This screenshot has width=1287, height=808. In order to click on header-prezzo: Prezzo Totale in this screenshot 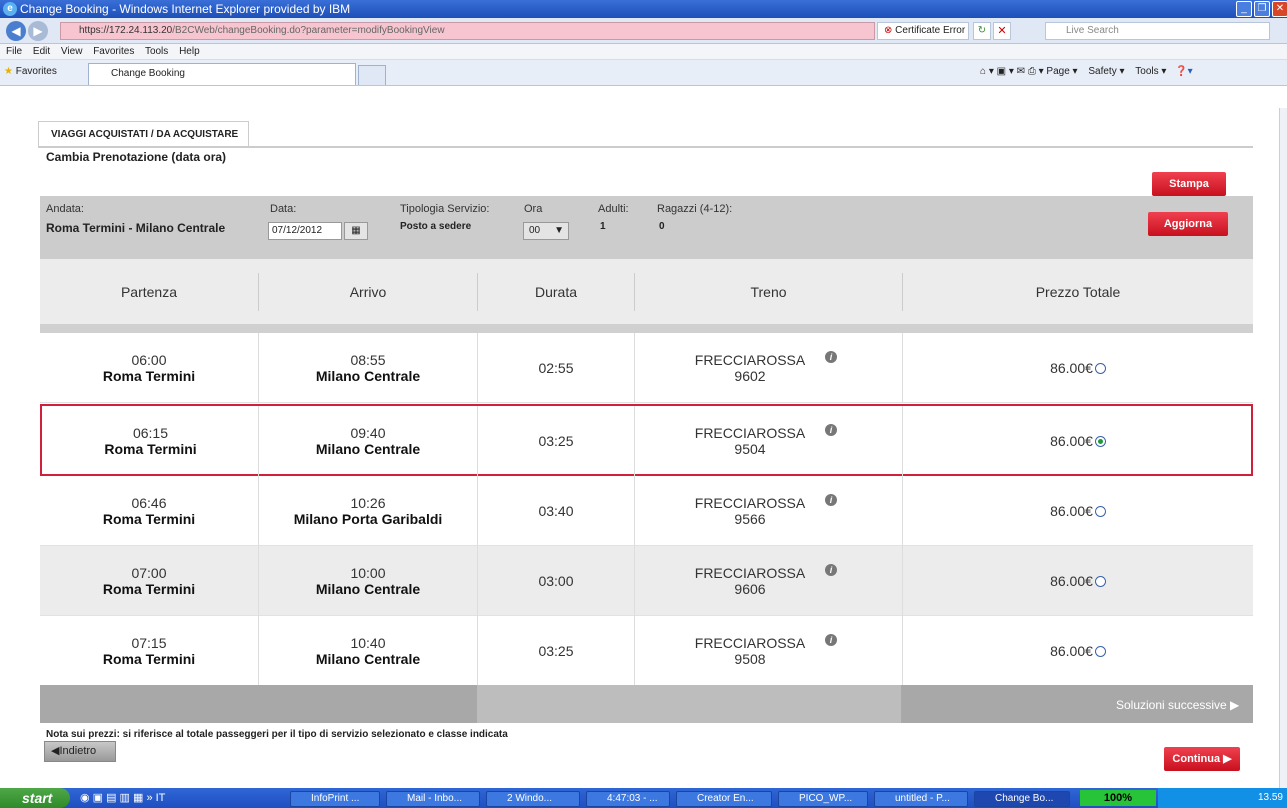, I will do `click(1078, 292)`.